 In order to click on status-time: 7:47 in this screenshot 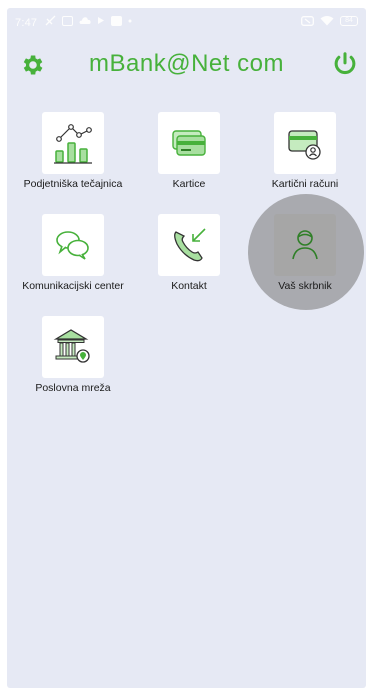, I will do `click(26, 23)`.